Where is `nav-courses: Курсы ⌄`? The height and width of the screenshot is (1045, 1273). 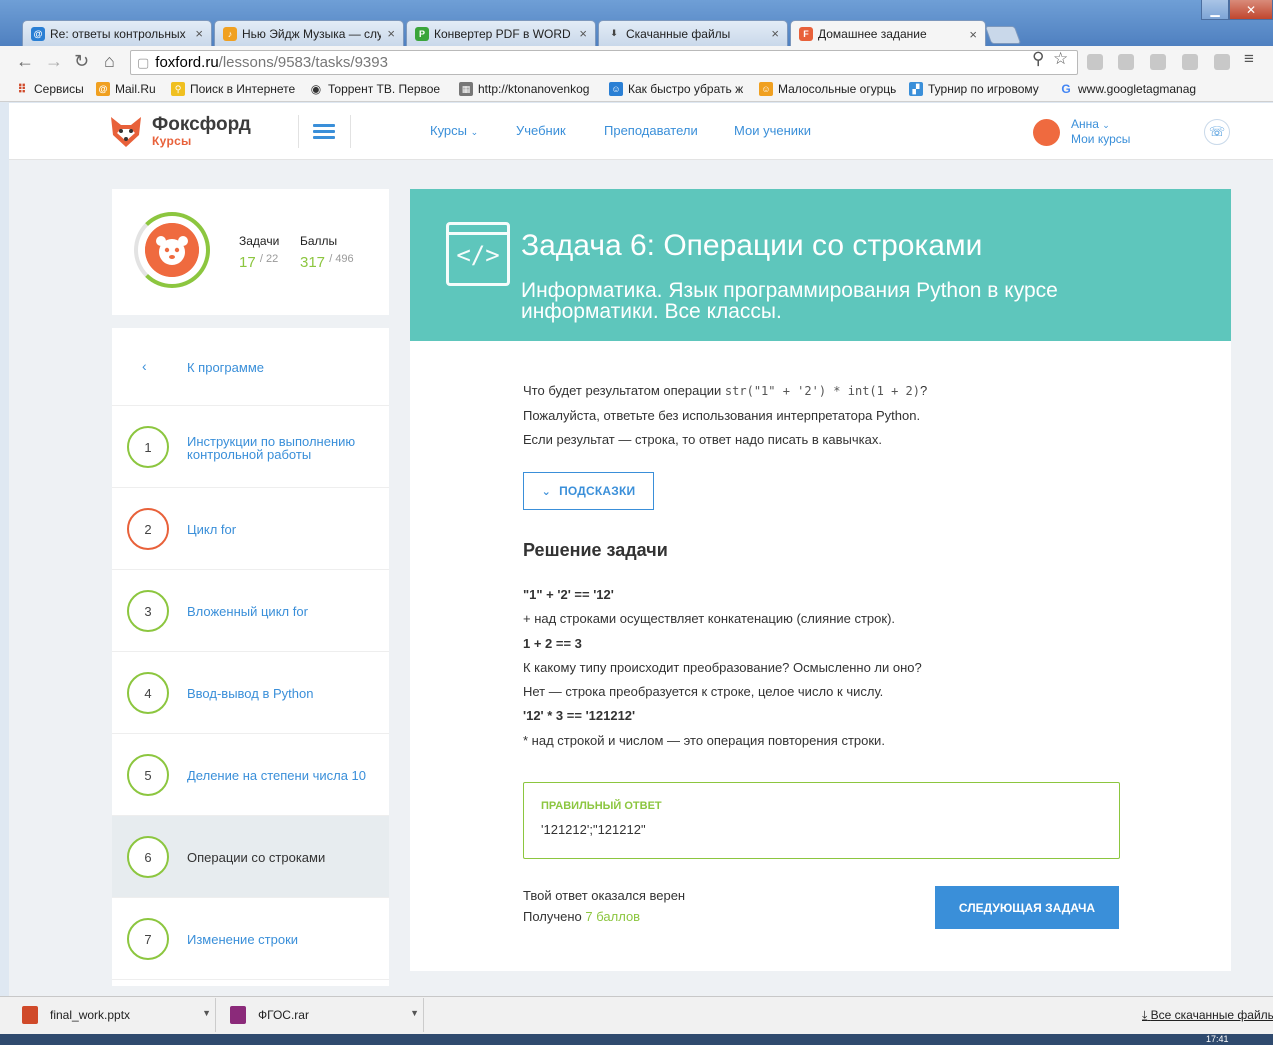 nav-courses: Курсы ⌄ is located at coordinates (454, 130).